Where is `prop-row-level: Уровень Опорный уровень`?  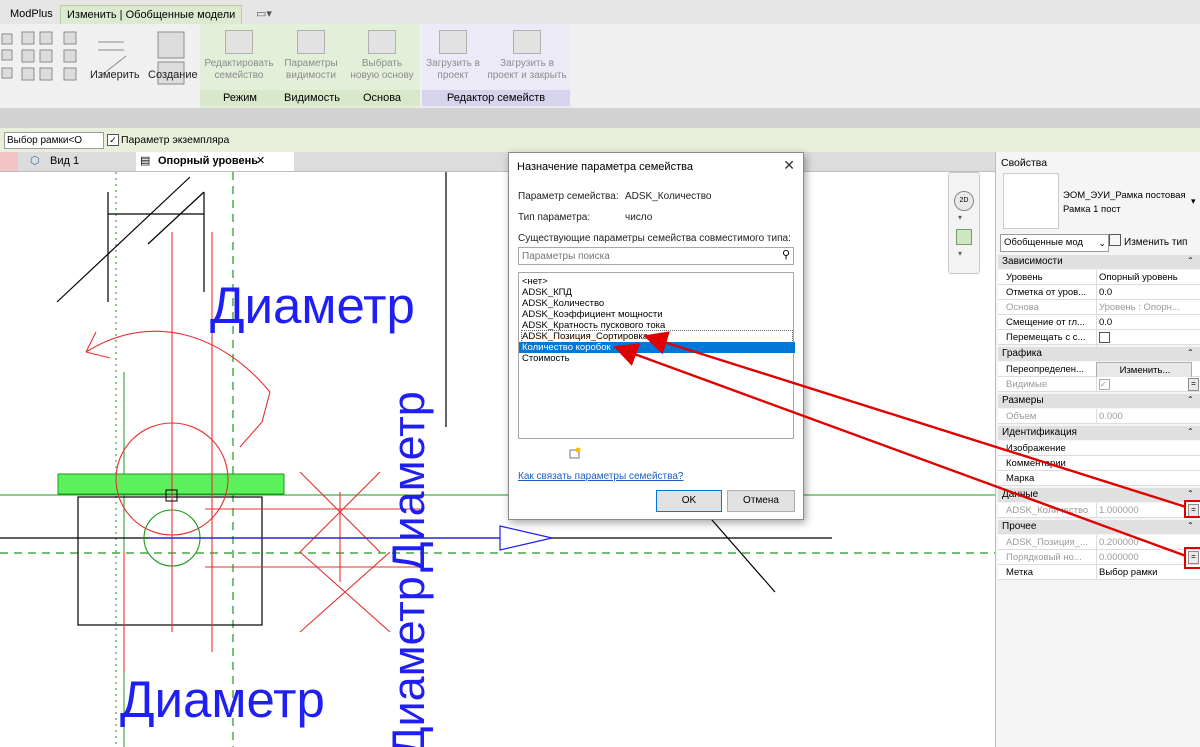
prop-row-level: Уровень Опорный уровень is located at coordinates (1099, 277).